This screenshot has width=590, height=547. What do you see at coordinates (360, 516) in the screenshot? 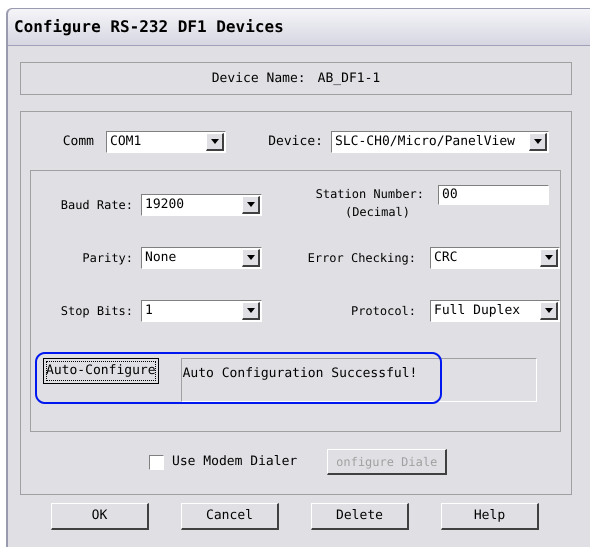
I see `dialog-button: Delete` at bounding box center [360, 516].